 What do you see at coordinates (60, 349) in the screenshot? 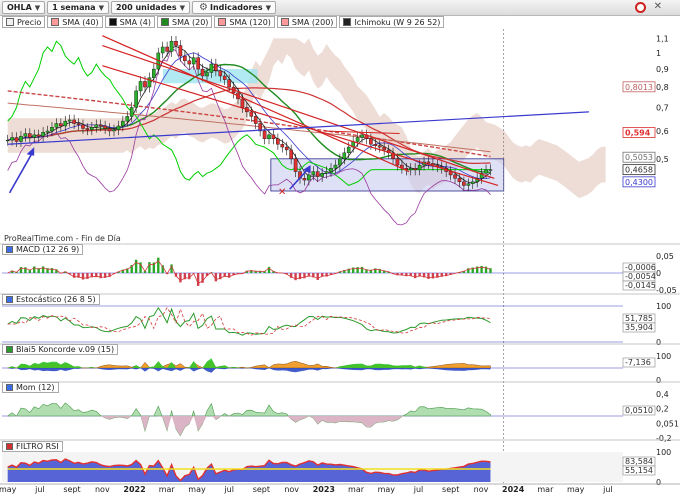
I see `panel-title-koncorde: Blai5 Koncorde v.09 (15)` at bounding box center [60, 349].